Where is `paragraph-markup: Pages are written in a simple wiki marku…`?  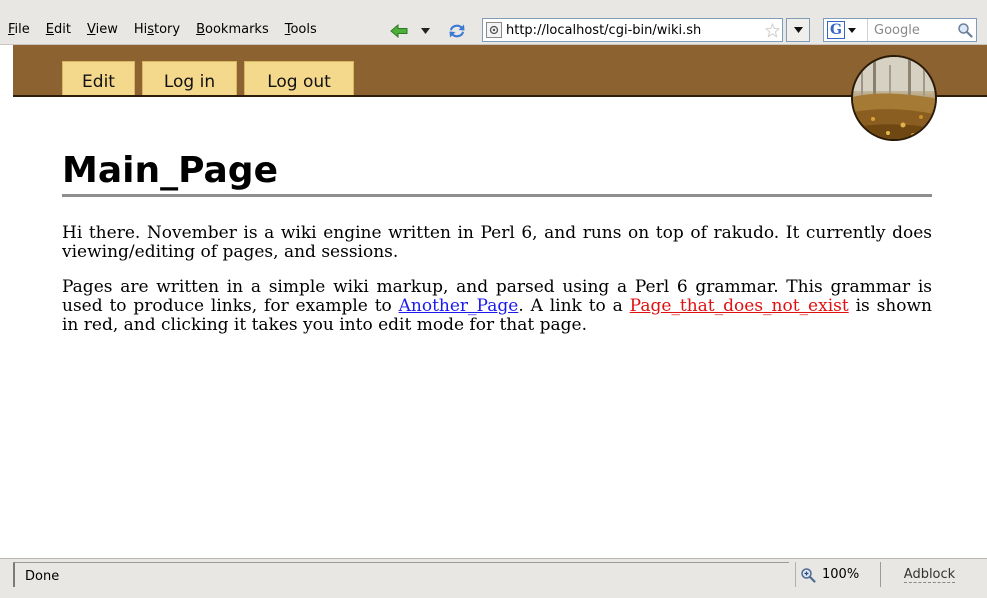
paragraph-markup: Pages are written in a simple wiki marku… is located at coordinates (497, 306).